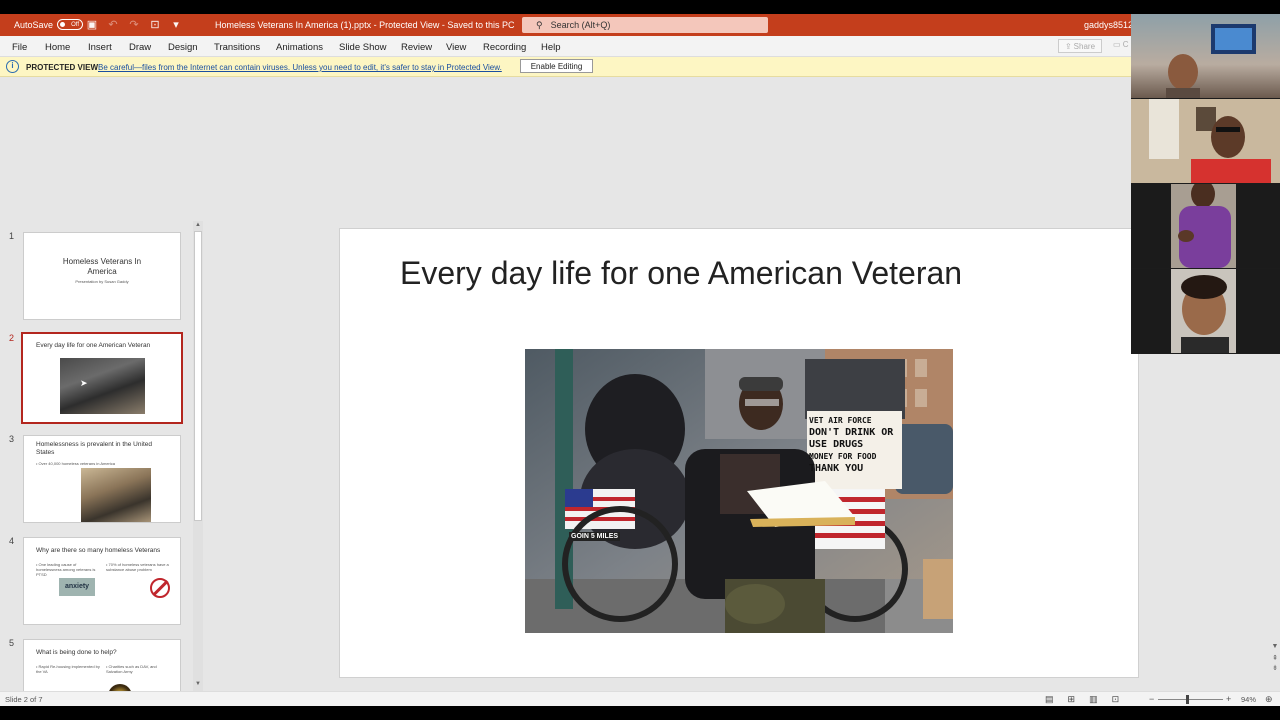 This screenshot has height=720, width=1280. Describe the element at coordinates (640, 713) in the screenshot. I see `screen-bottom-border` at that location.